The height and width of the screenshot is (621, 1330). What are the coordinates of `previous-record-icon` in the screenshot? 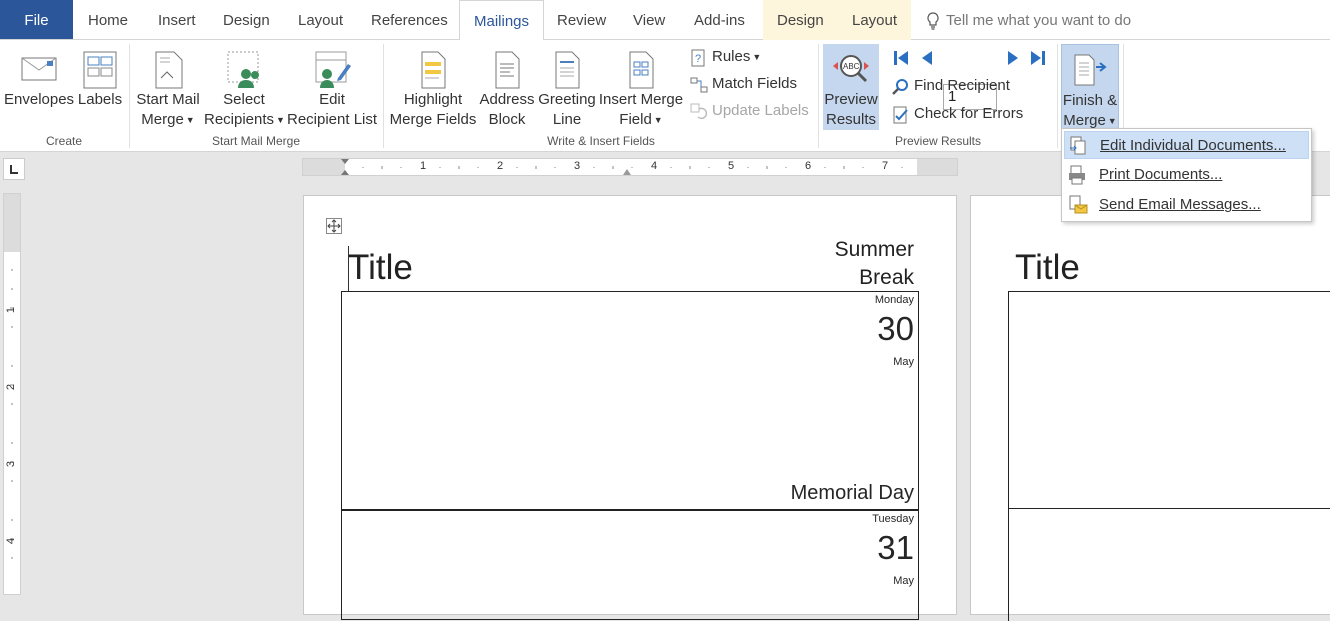 It's located at (927, 58).